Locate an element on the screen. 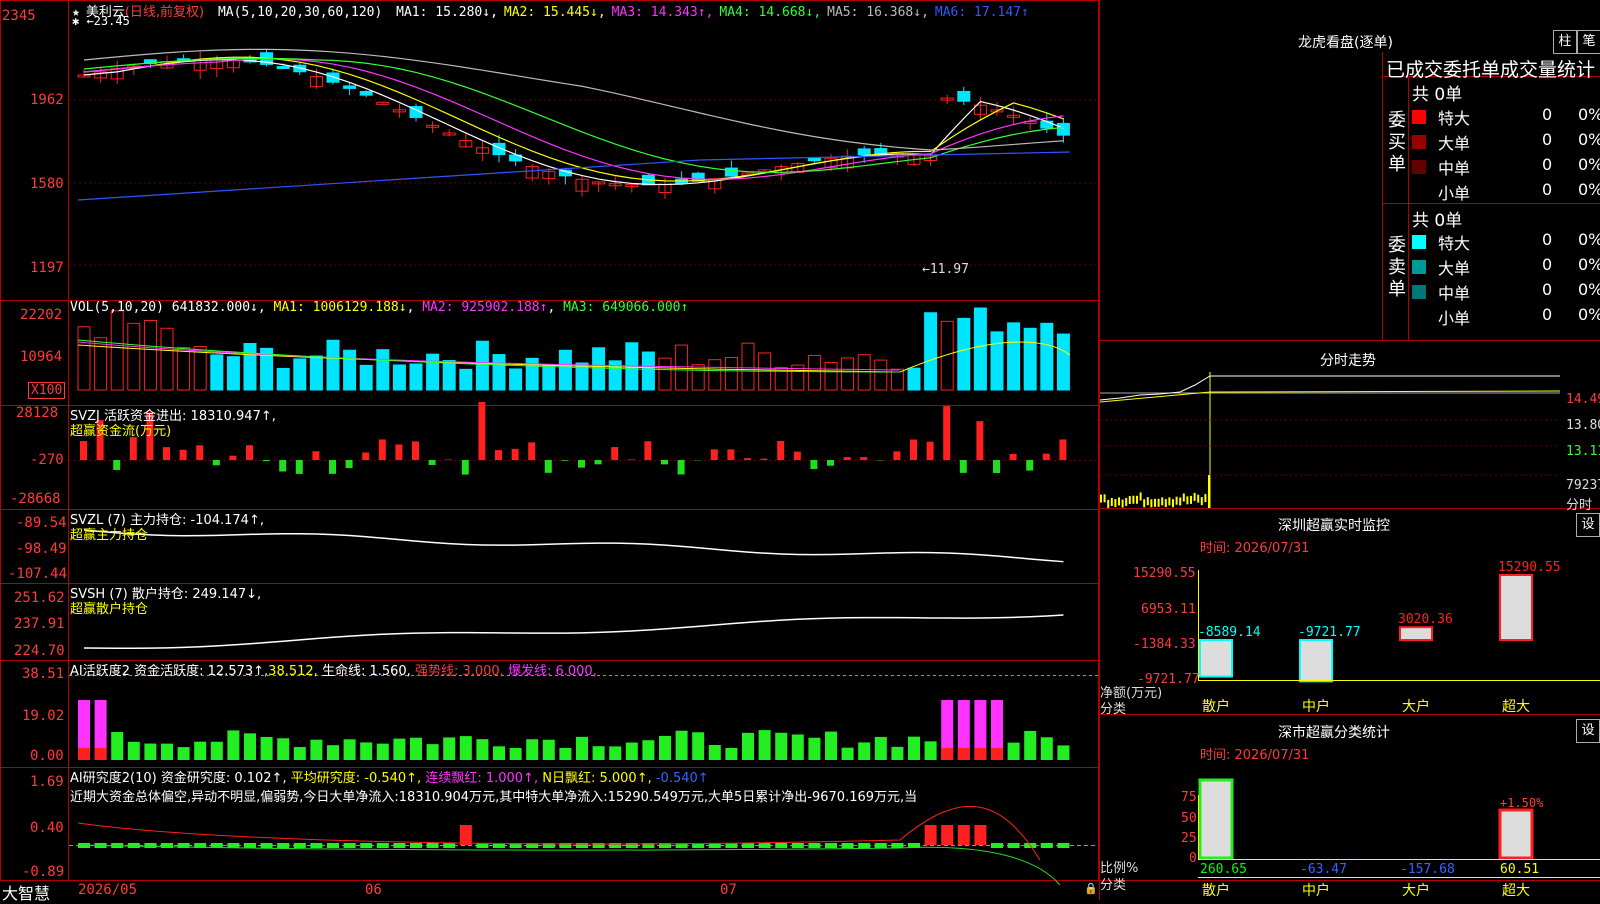 The width and height of the screenshot is (1600, 904). price-axis-0: 2345 is located at coordinates (19, 16).